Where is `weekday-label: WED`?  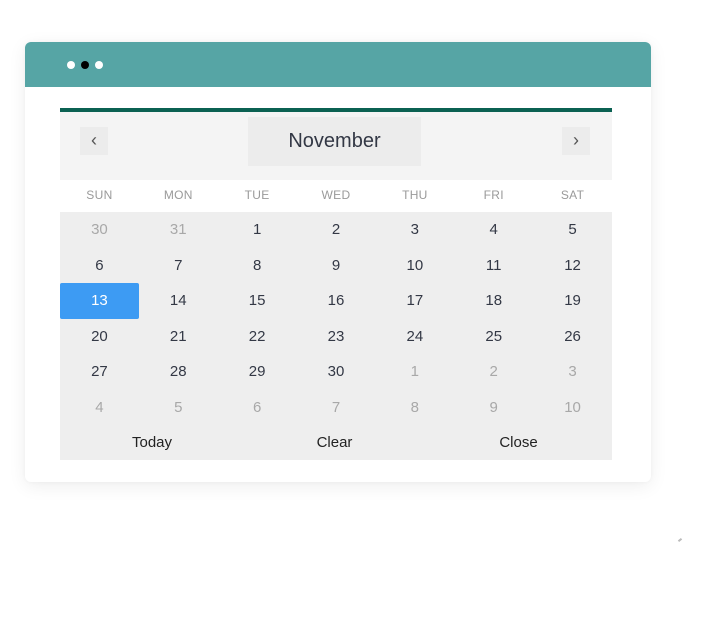 weekday-label: WED is located at coordinates (336, 195).